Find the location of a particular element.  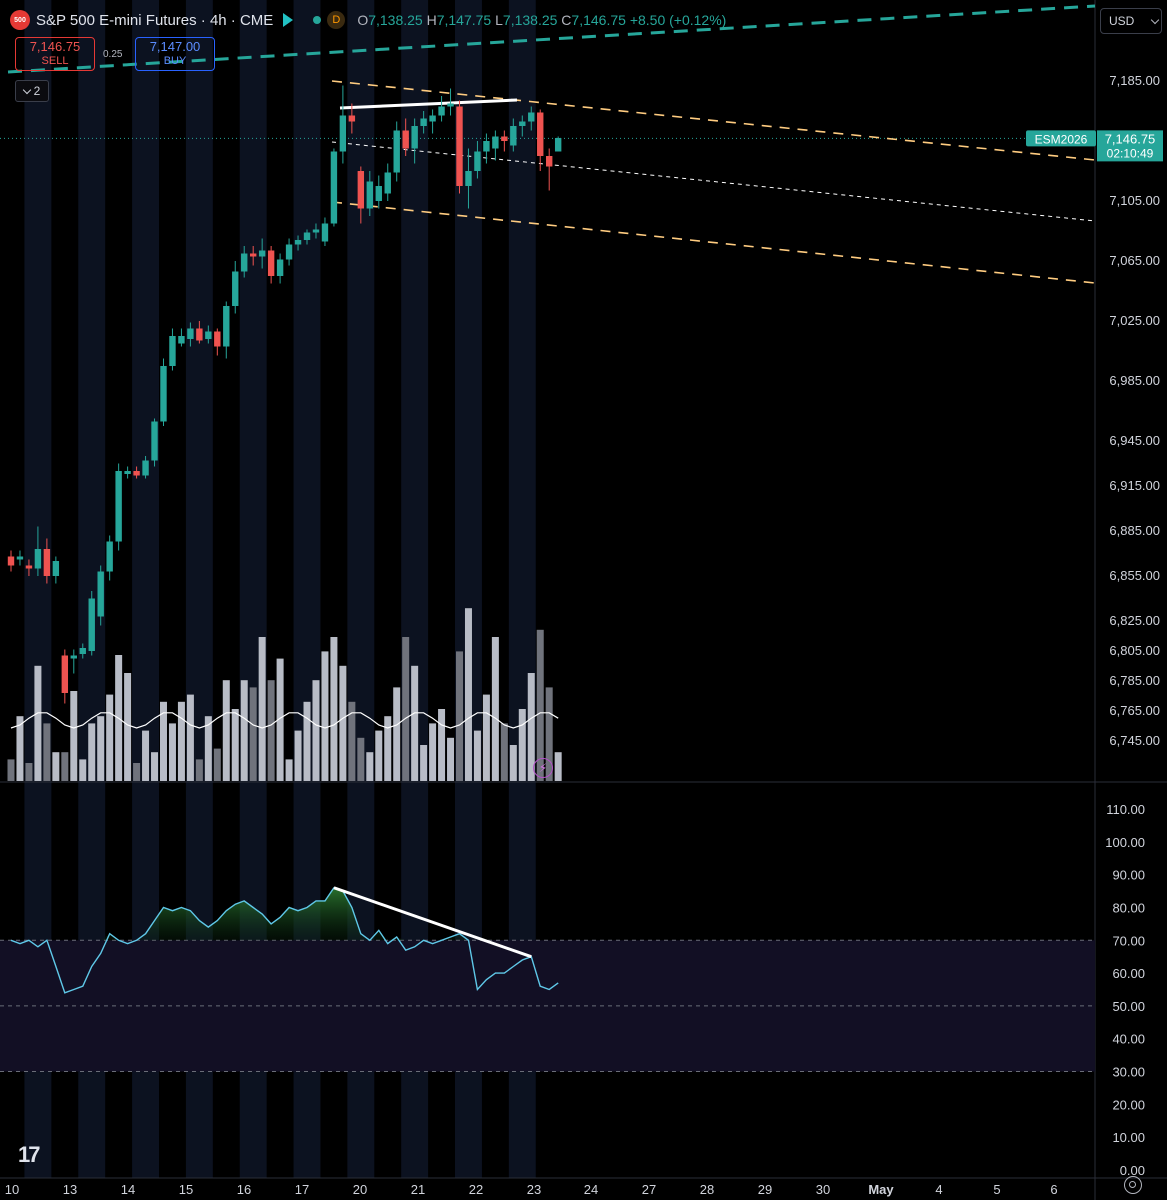

currency-select: USD is located at coordinates (1131, 21).